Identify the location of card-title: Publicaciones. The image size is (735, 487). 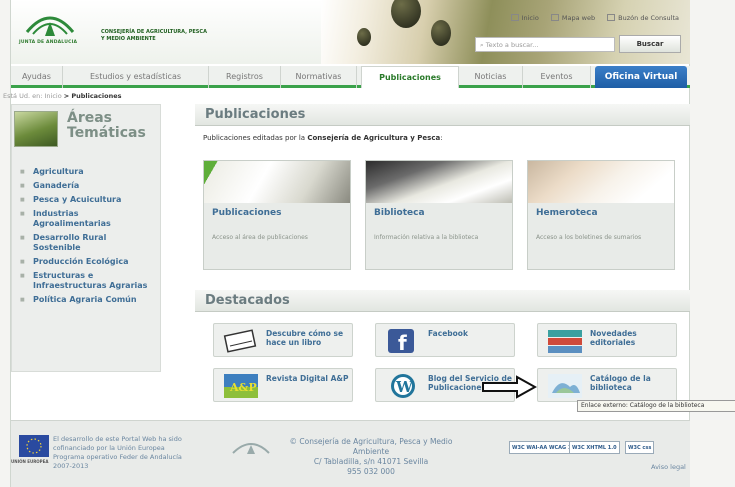
(247, 213).